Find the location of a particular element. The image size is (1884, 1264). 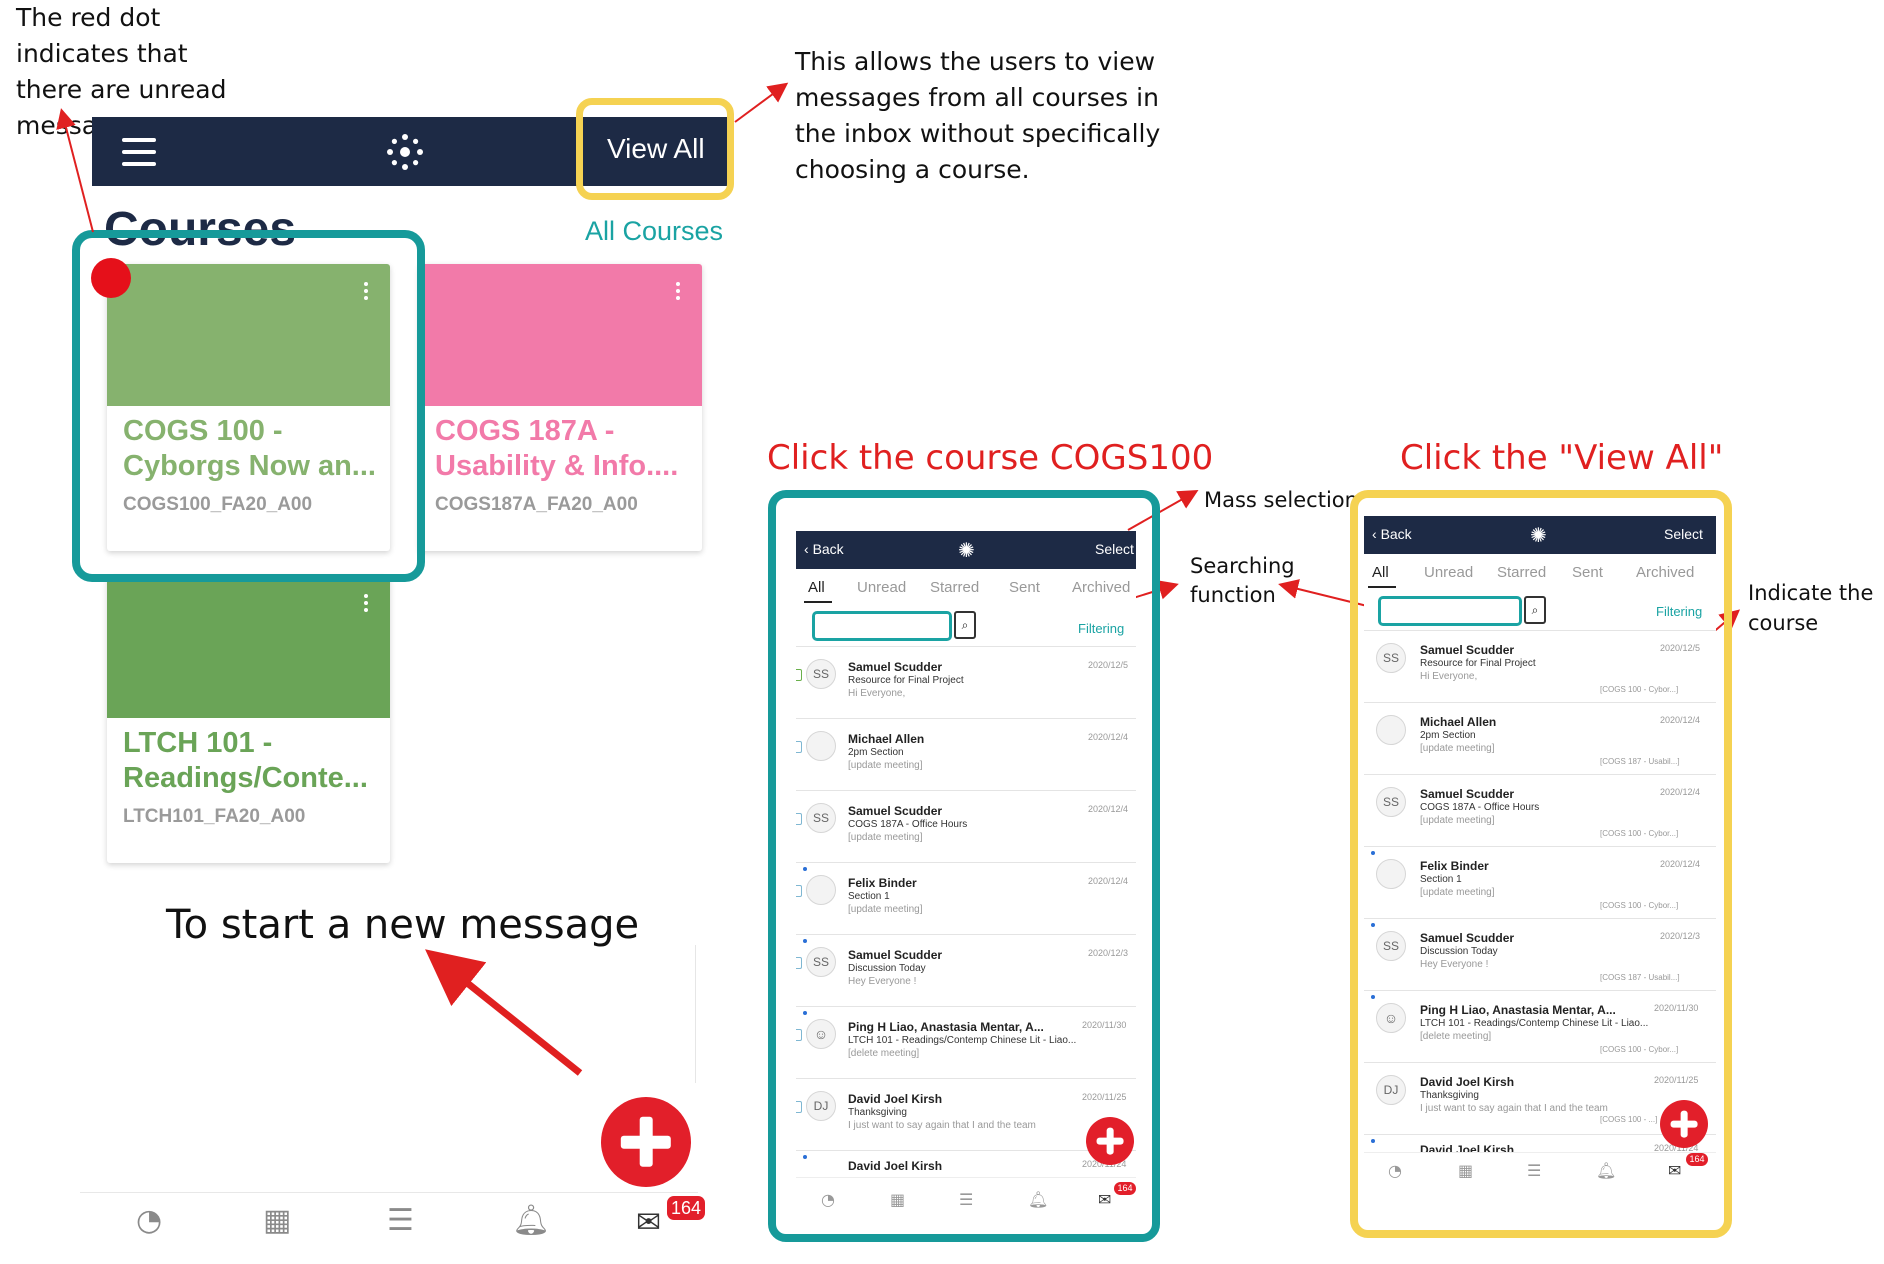

inbox-top-bar: ‹ Back ✺ Select is located at coordinates (1540, 535).